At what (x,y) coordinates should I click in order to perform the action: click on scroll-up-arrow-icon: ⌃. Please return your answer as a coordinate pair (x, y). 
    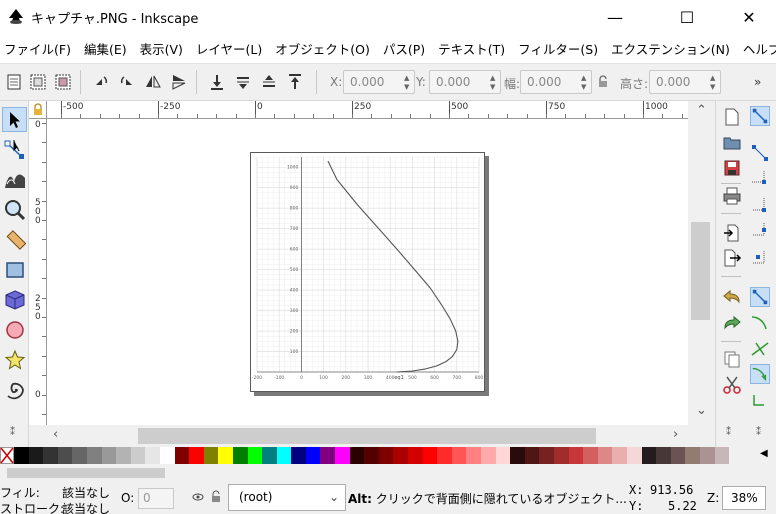
    Looking at the image, I should click on (701, 110).